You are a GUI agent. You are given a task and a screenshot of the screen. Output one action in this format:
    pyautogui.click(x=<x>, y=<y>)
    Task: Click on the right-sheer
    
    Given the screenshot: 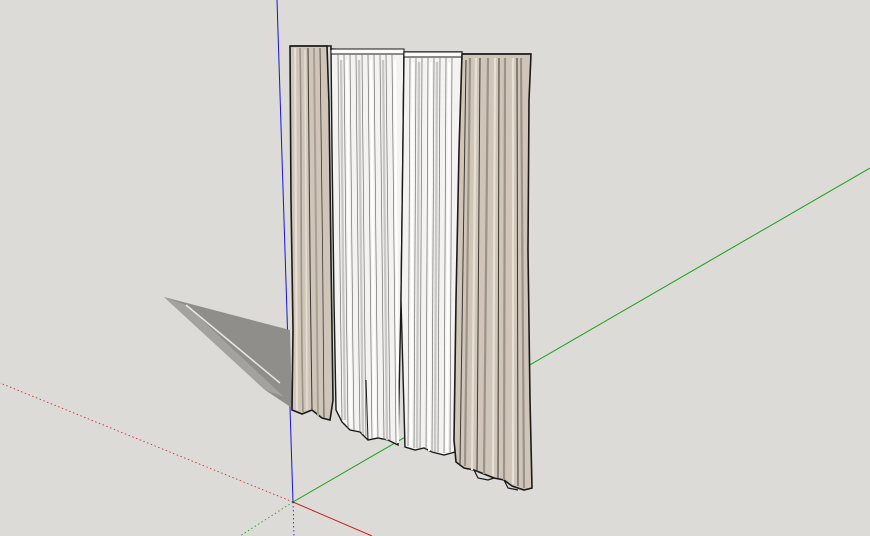 What is the action you would take?
    pyautogui.click(x=431, y=253)
    